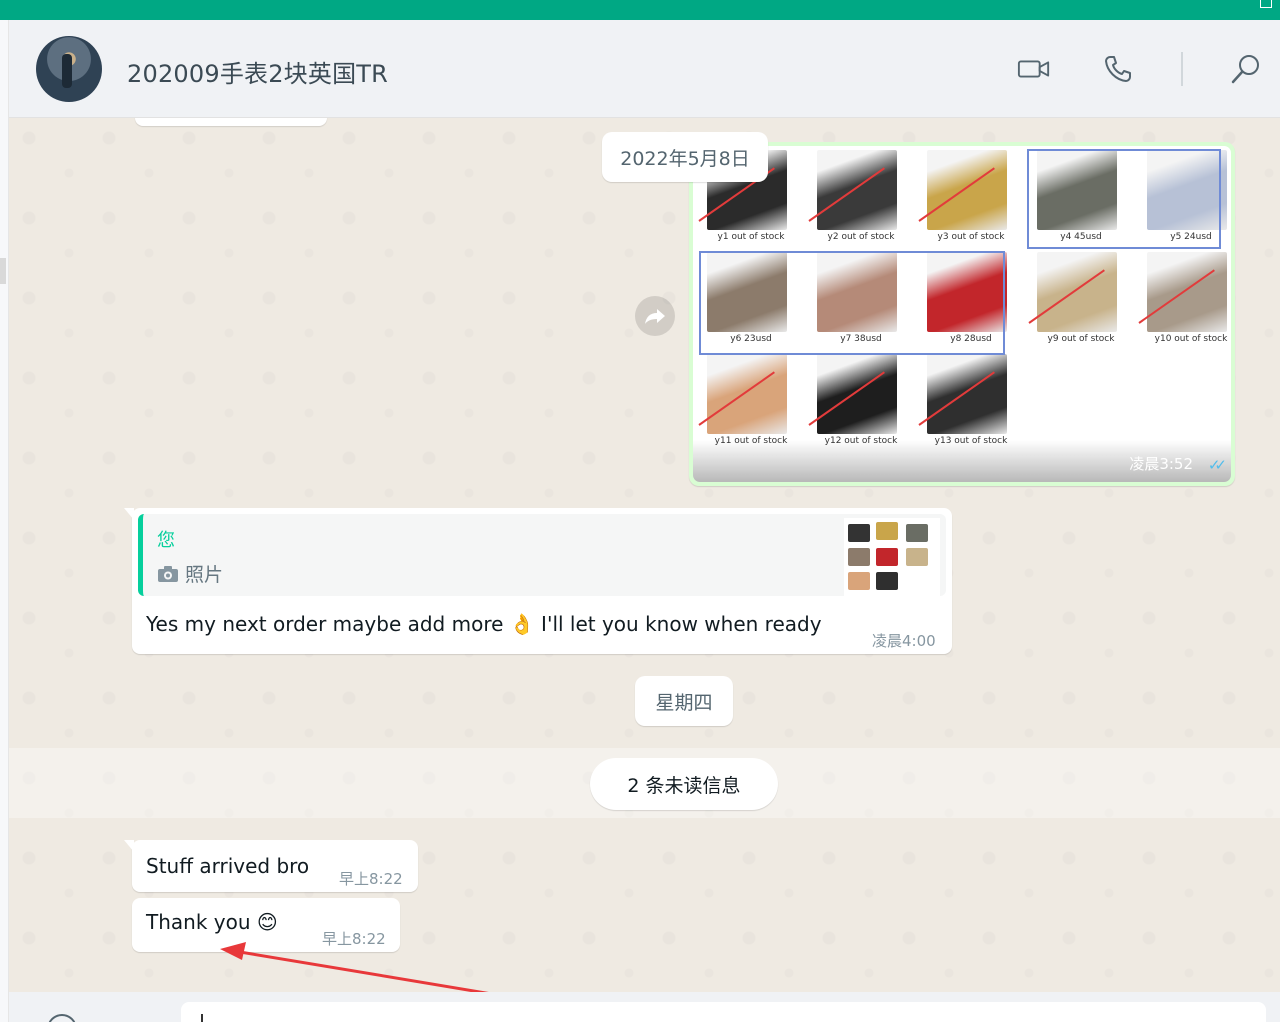 This screenshot has height=1022, width=1280. Describe the element at coordinates (62, 1018) in the screenshot. I see `emoji-icon` at that location.